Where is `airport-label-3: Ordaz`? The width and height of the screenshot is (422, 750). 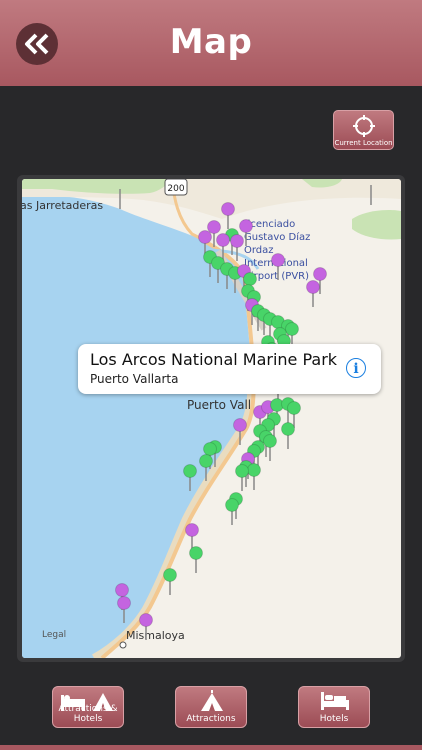 airport-label-3: Ordaz is located at coordinates (259, 250).